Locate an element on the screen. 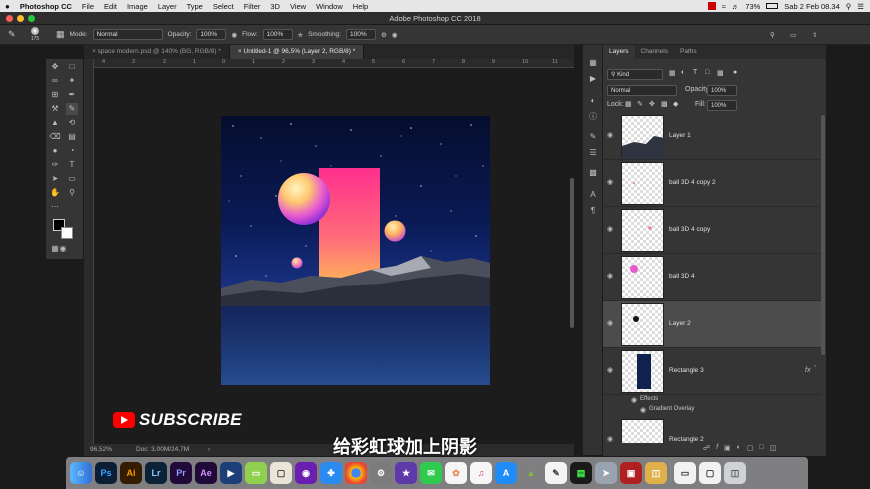 The width and height of the screenshot is (870, 489). adjustment-layer-icon: ◐ is located at coordinates (739, 449).